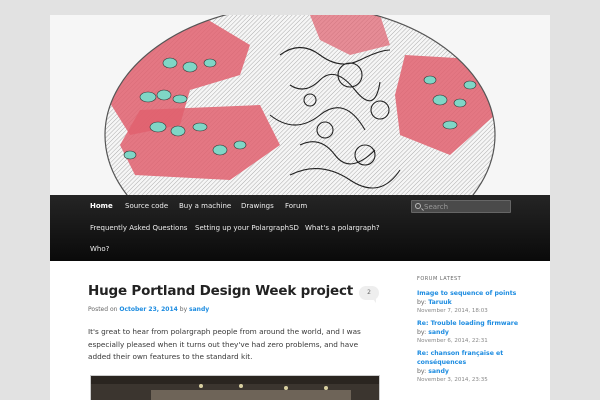 The image size is (600, 400). I want to click on post-meta: Posted on October 23, 2014 by sandy, so click(148, 309).